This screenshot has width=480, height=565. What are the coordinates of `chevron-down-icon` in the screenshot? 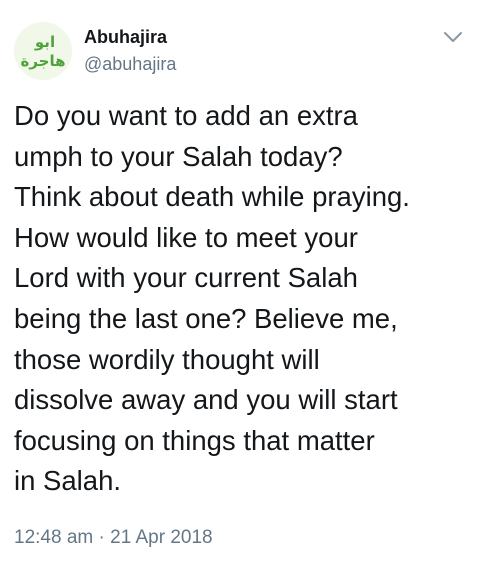 It's located at (453, 37).